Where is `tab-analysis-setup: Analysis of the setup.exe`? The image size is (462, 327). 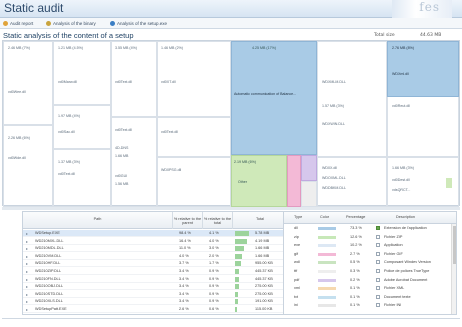
tab-analysis-setup: Analysis of the setup.exe is located at coordinates (138, 23).